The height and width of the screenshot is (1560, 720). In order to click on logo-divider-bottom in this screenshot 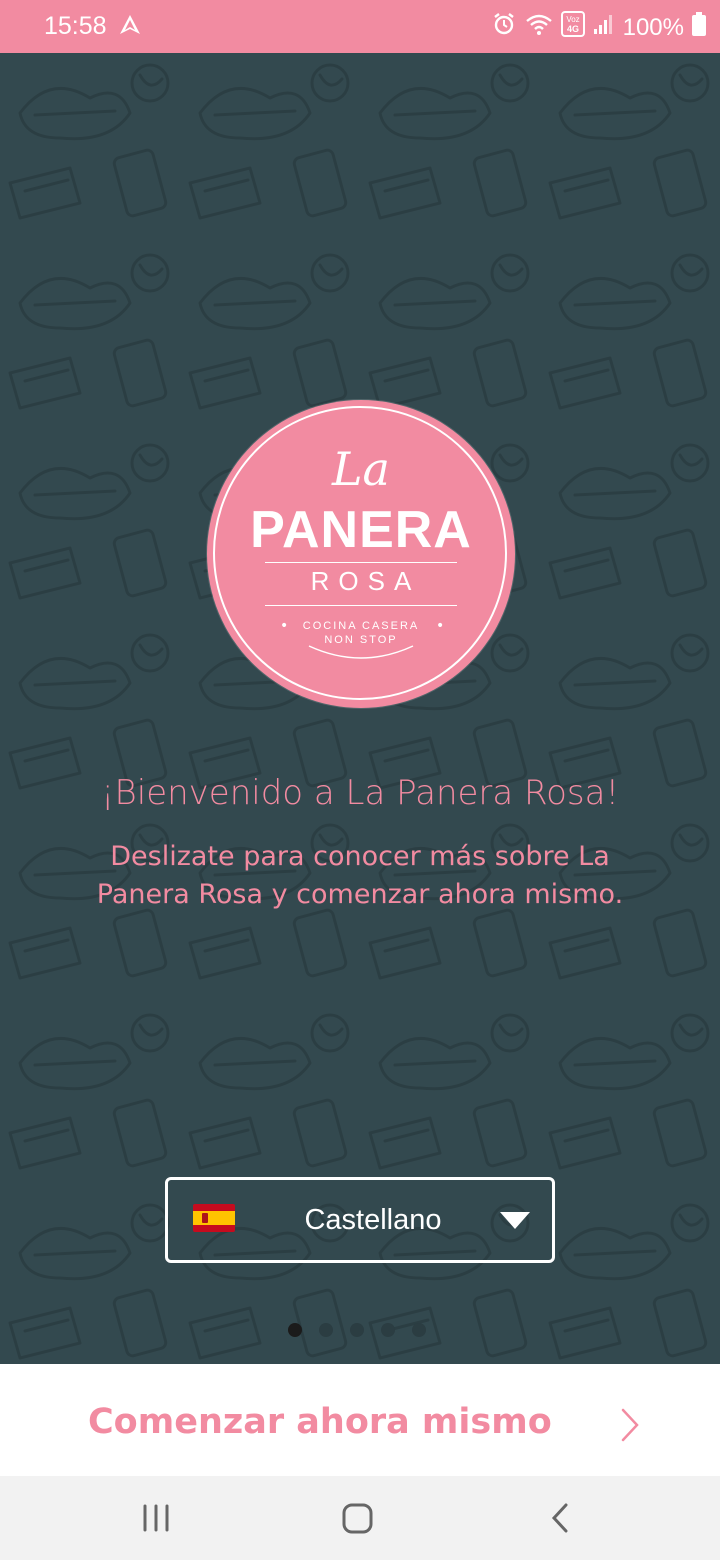, I will do `click(361, 605)`.